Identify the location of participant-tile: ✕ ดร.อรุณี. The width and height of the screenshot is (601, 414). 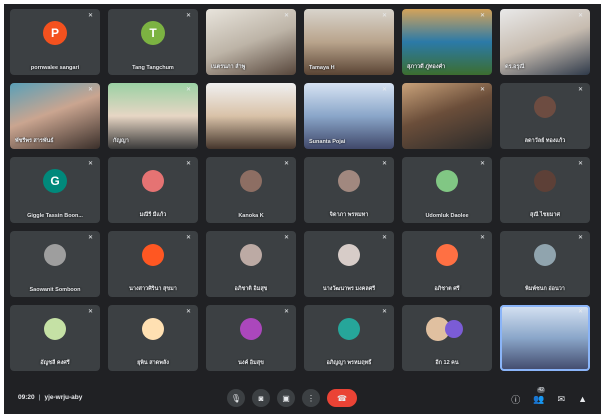
(545, 42).